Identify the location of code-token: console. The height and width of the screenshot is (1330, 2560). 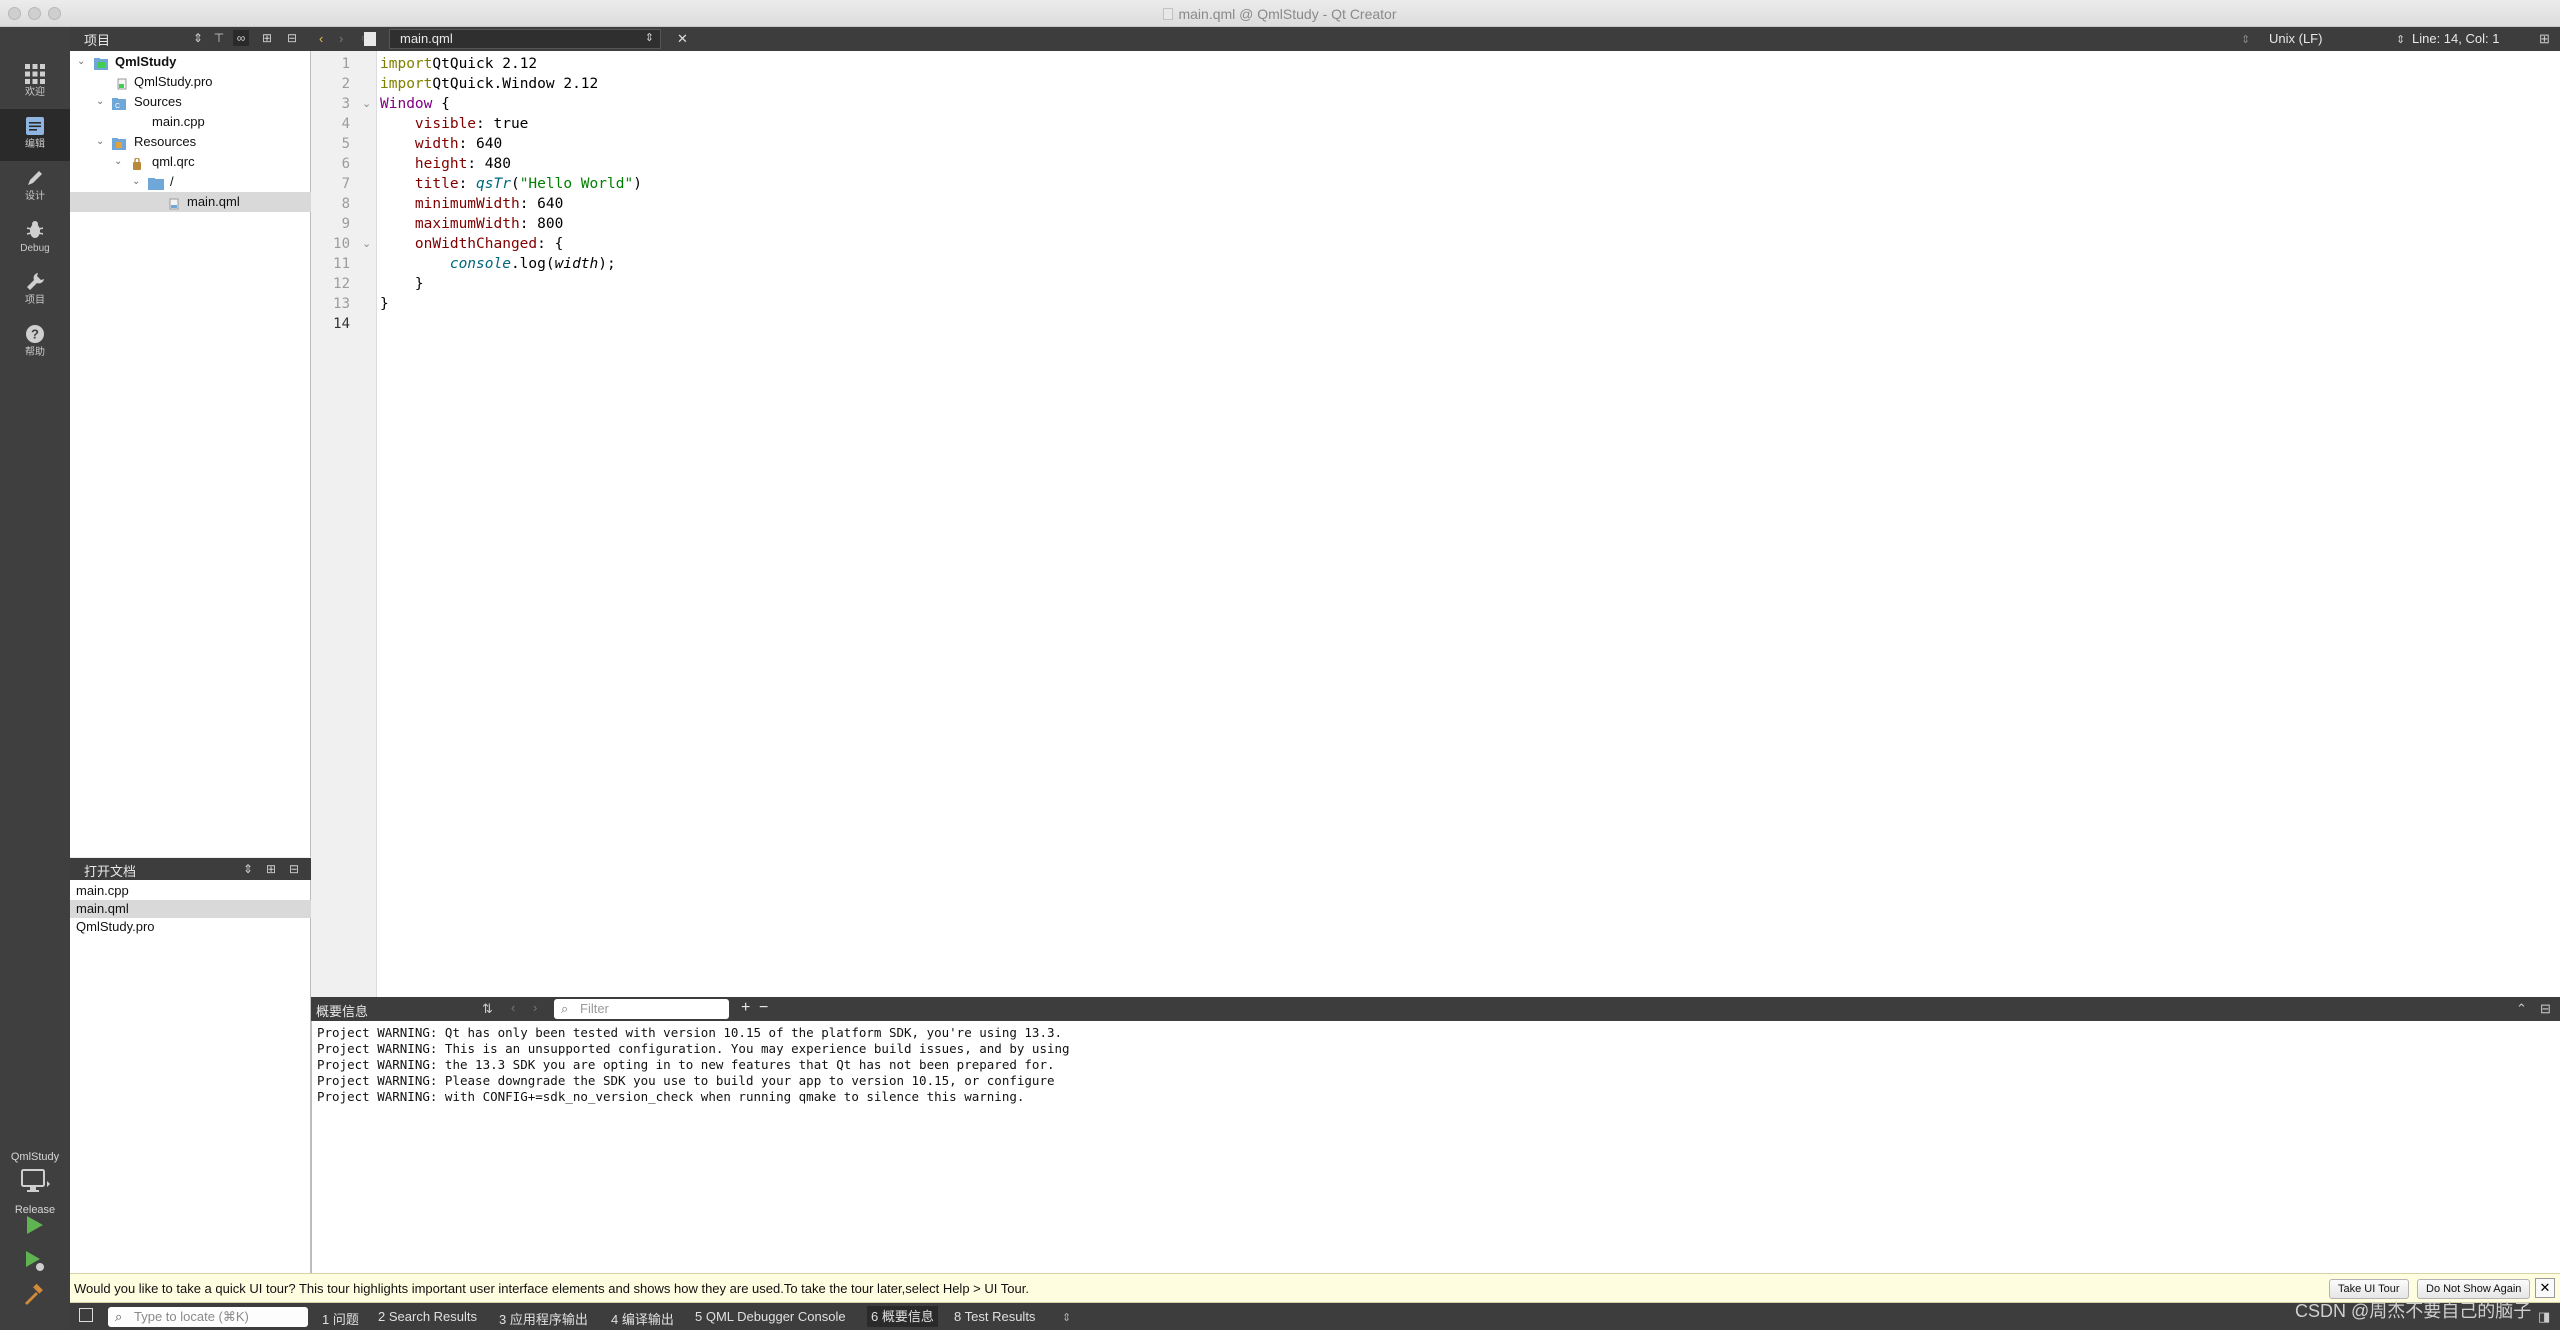
(480, 264).